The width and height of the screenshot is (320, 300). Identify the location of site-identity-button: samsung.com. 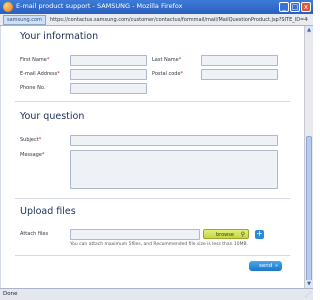
(24, 20).